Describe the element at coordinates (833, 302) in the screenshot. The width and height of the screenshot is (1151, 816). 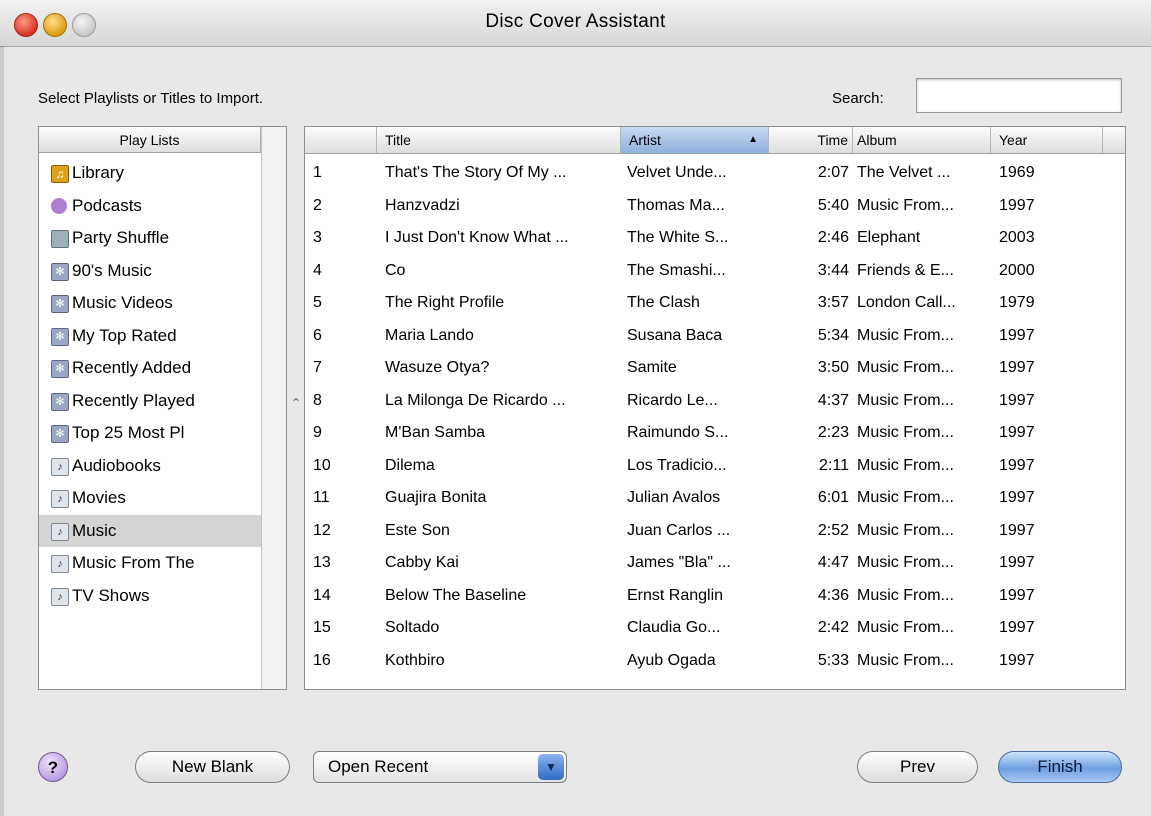
I see `cell-time: 3:57` at that location.